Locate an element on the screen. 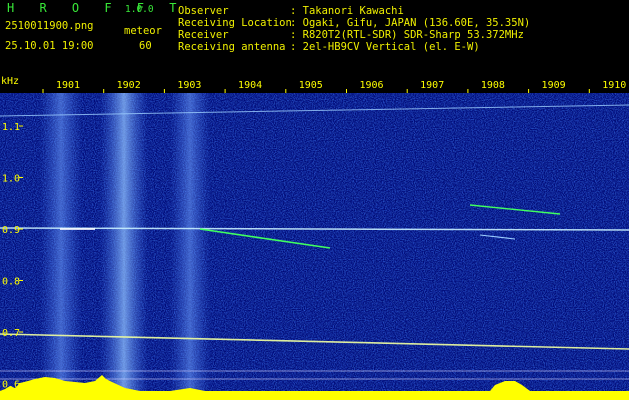 The height and width of the screenshot is (400, 629). detection-label: meteor is located at coordinates (143, 31).